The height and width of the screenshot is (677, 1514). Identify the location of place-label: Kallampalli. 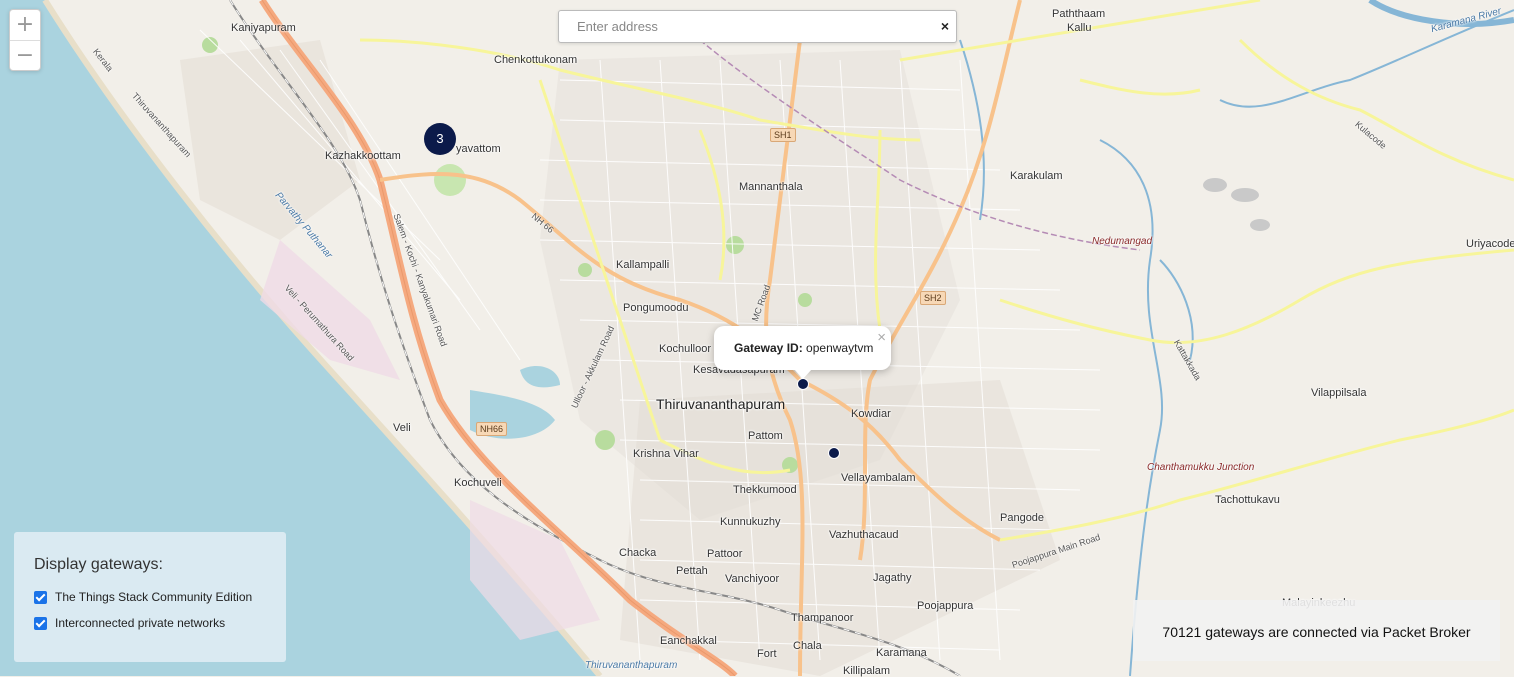
(643, 265).